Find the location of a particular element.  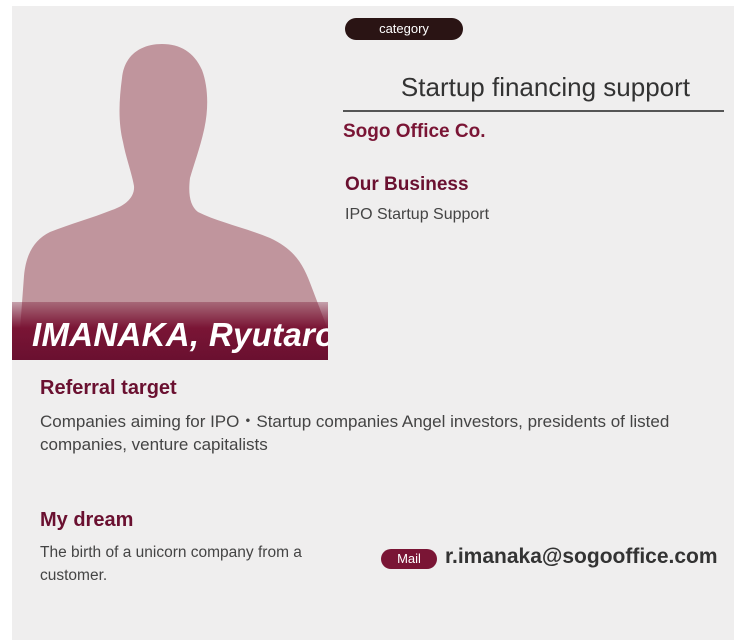

person-name: IMANAKA, Ryutaro is located at coordinates (180, 334).